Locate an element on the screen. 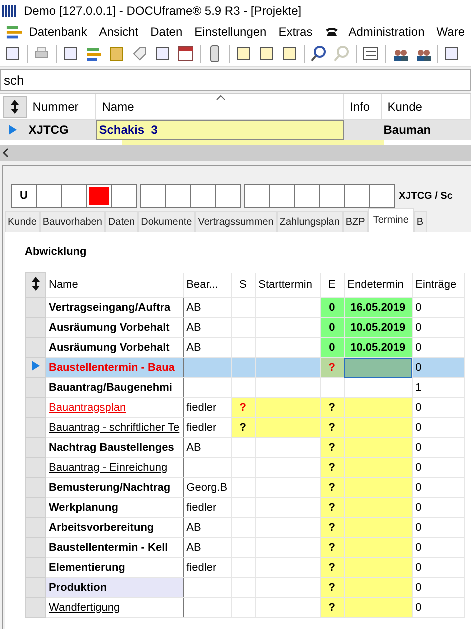  table-row: Vertragseingang/Auftra AB 0 16.05.2019 0 is located at coordinates (245, 308).